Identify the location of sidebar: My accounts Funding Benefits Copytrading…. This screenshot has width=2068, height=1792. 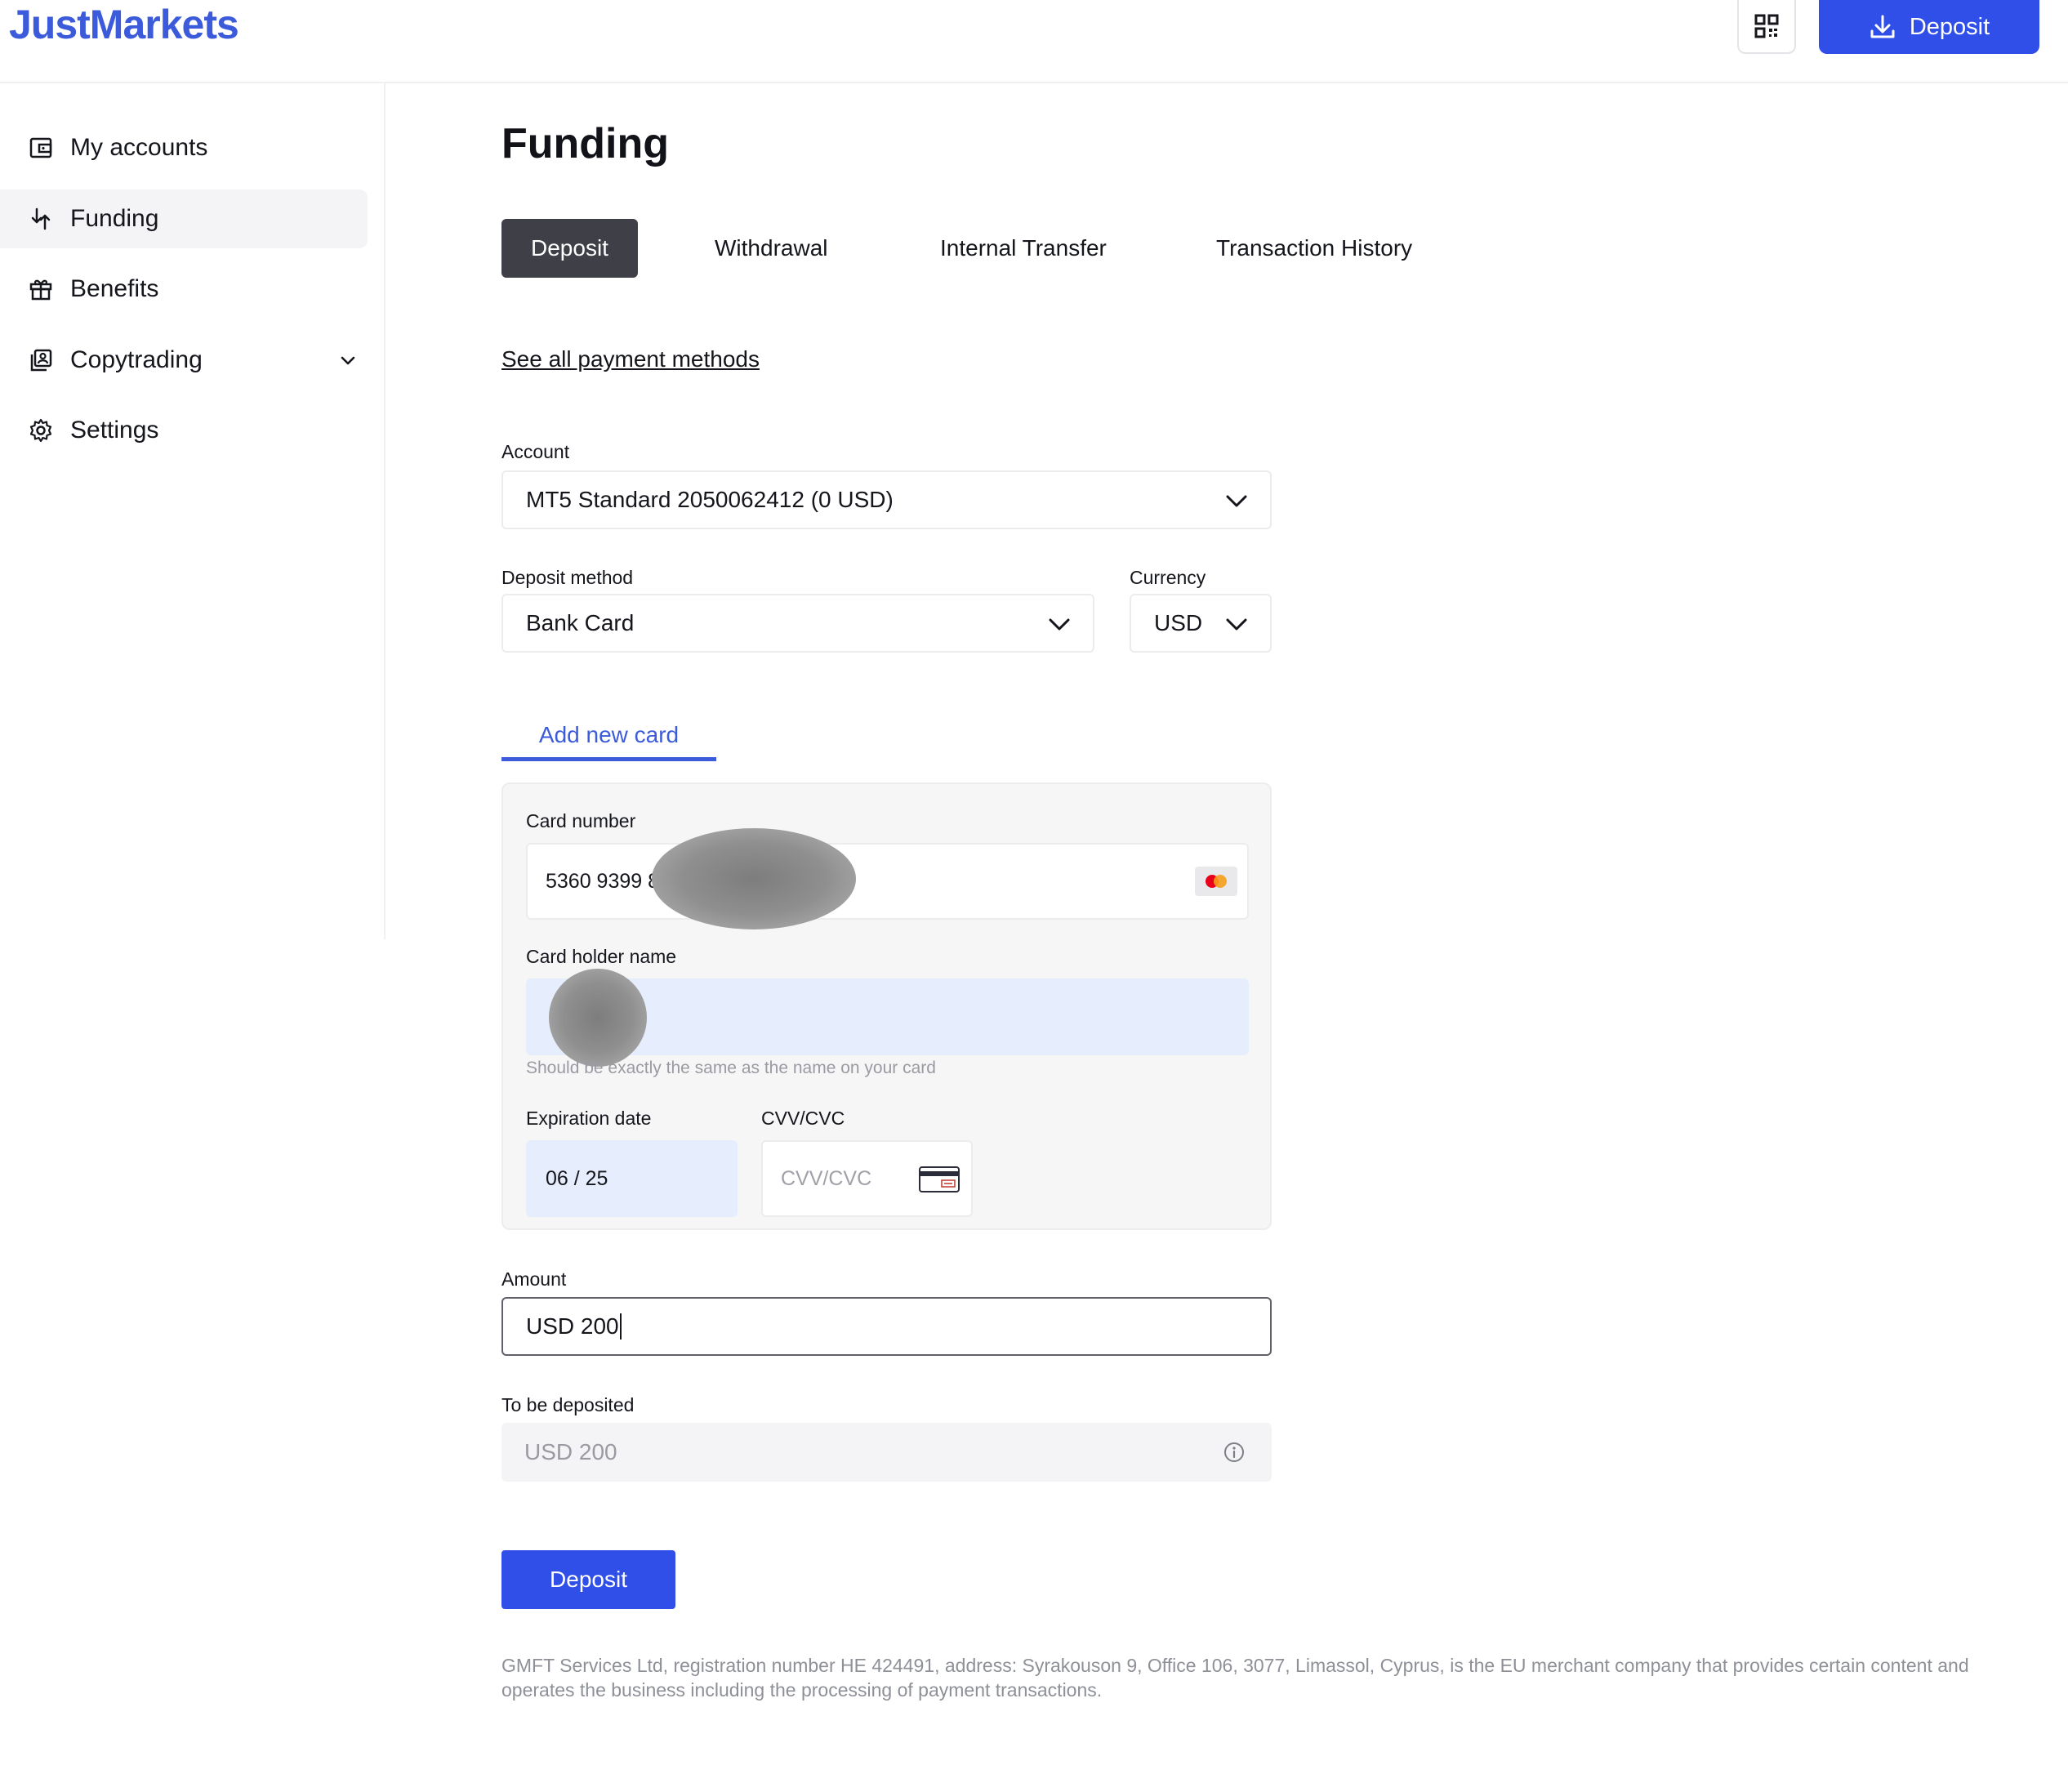
(193, 511).